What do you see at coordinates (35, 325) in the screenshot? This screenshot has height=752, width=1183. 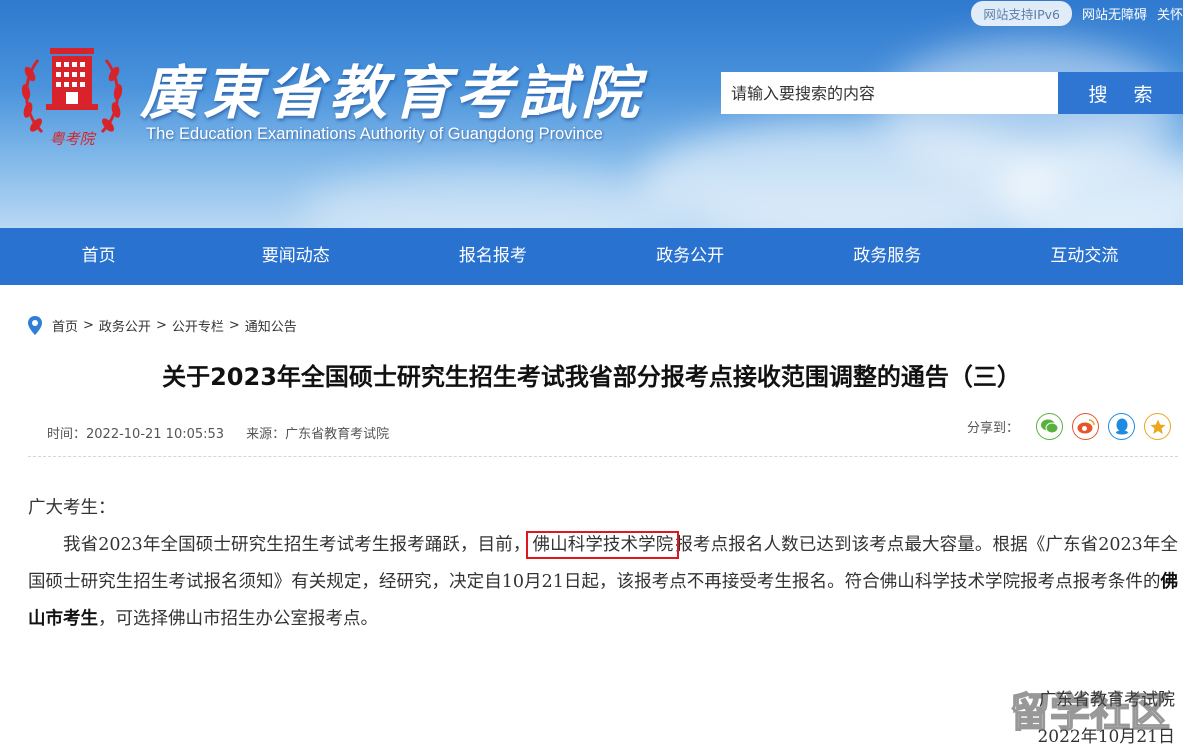 I see `location-pin-icon` at bounding box center [35, 325].